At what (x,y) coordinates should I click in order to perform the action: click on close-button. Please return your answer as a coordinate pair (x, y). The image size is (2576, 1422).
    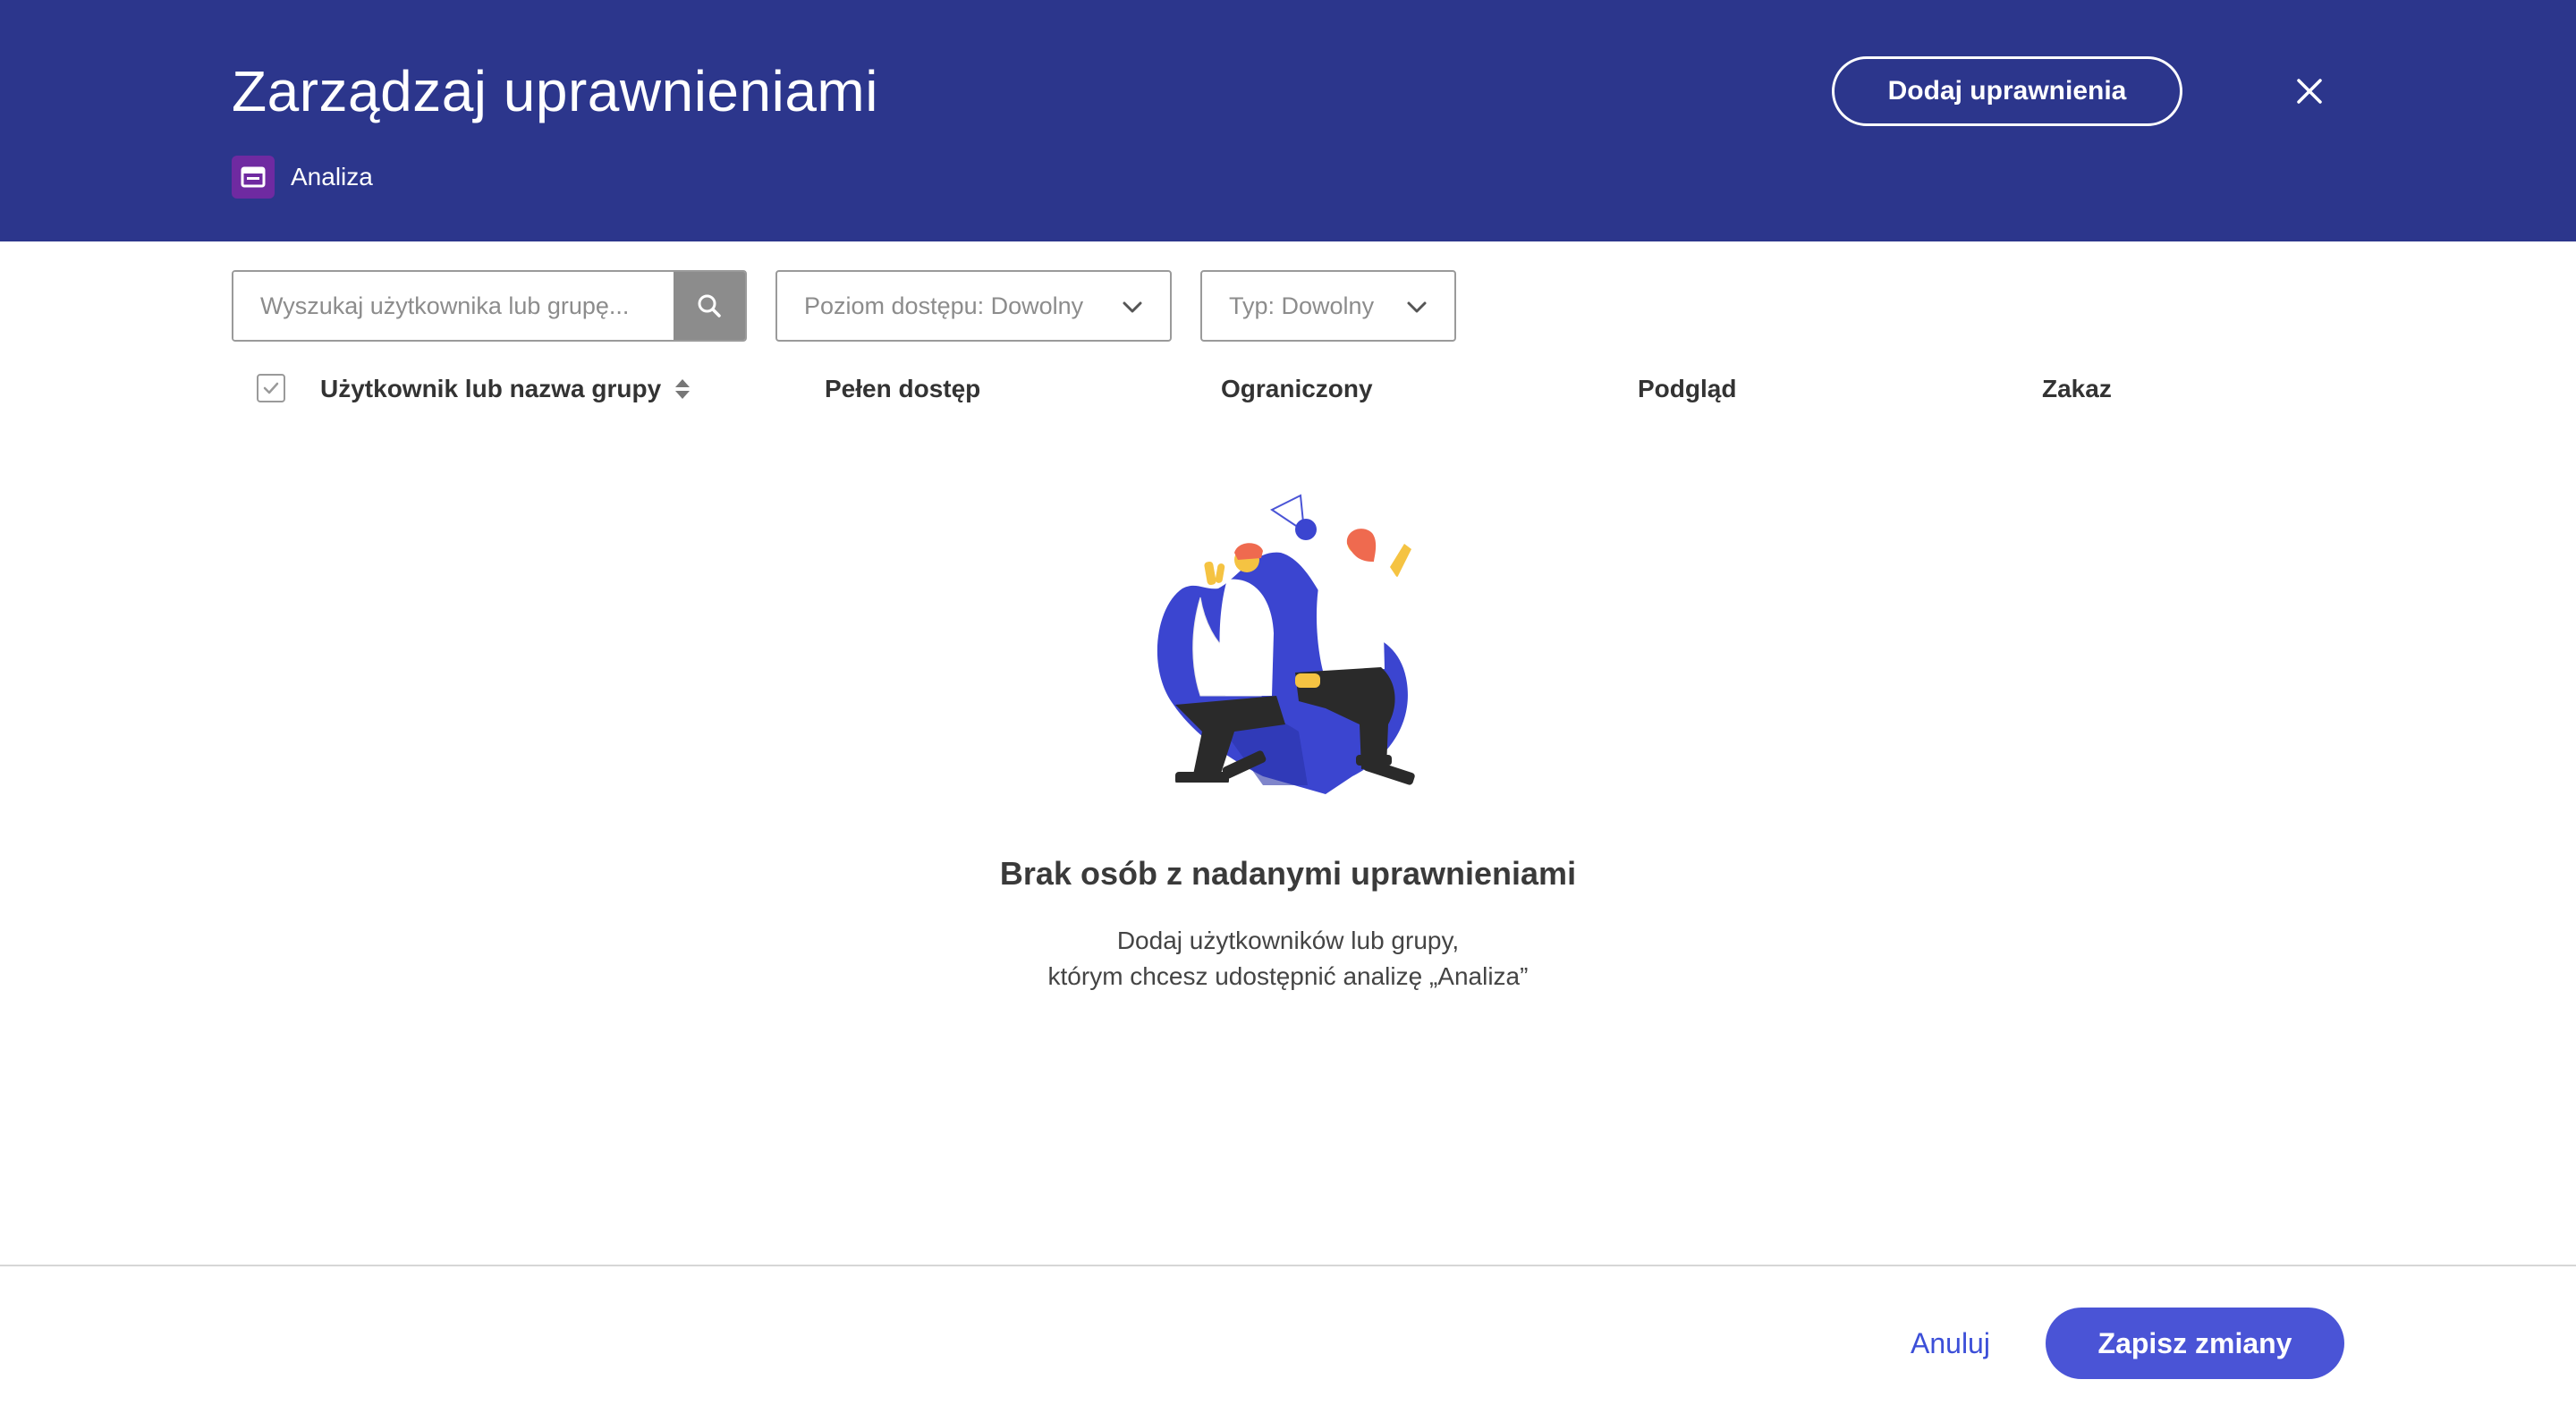
    Looking at the image, I should click on (2309, 91).